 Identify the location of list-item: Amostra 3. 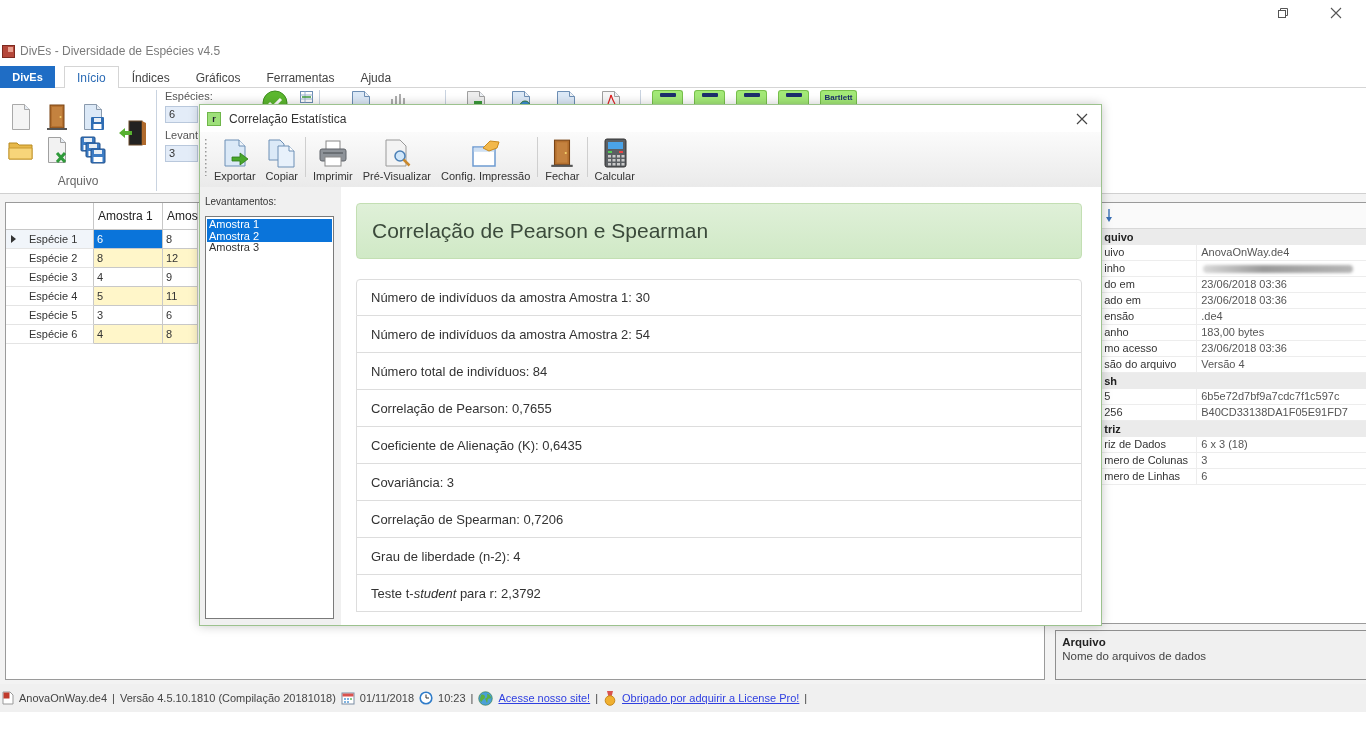
(269, 248).